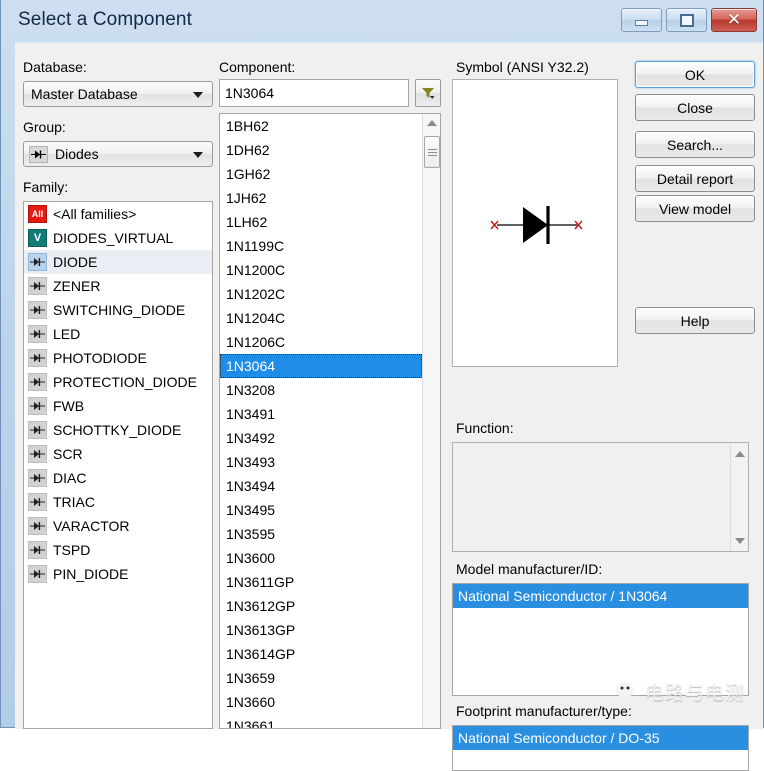 The height and width of the screenshot is (771, 764). I want to click on family-list-item: SWITCHING_DIODE, so click(118, 310).